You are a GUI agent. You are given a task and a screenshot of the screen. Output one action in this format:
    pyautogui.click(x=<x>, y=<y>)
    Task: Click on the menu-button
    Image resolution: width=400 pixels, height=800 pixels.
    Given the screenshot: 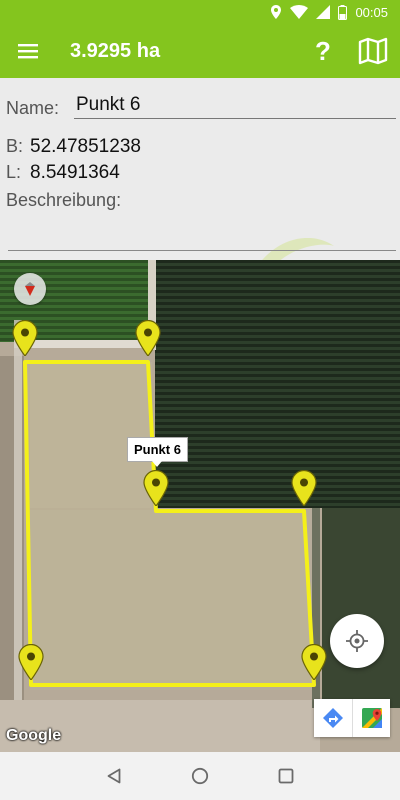 What is the action you would take?
    pyautogui.click(x=28, y=51)
    